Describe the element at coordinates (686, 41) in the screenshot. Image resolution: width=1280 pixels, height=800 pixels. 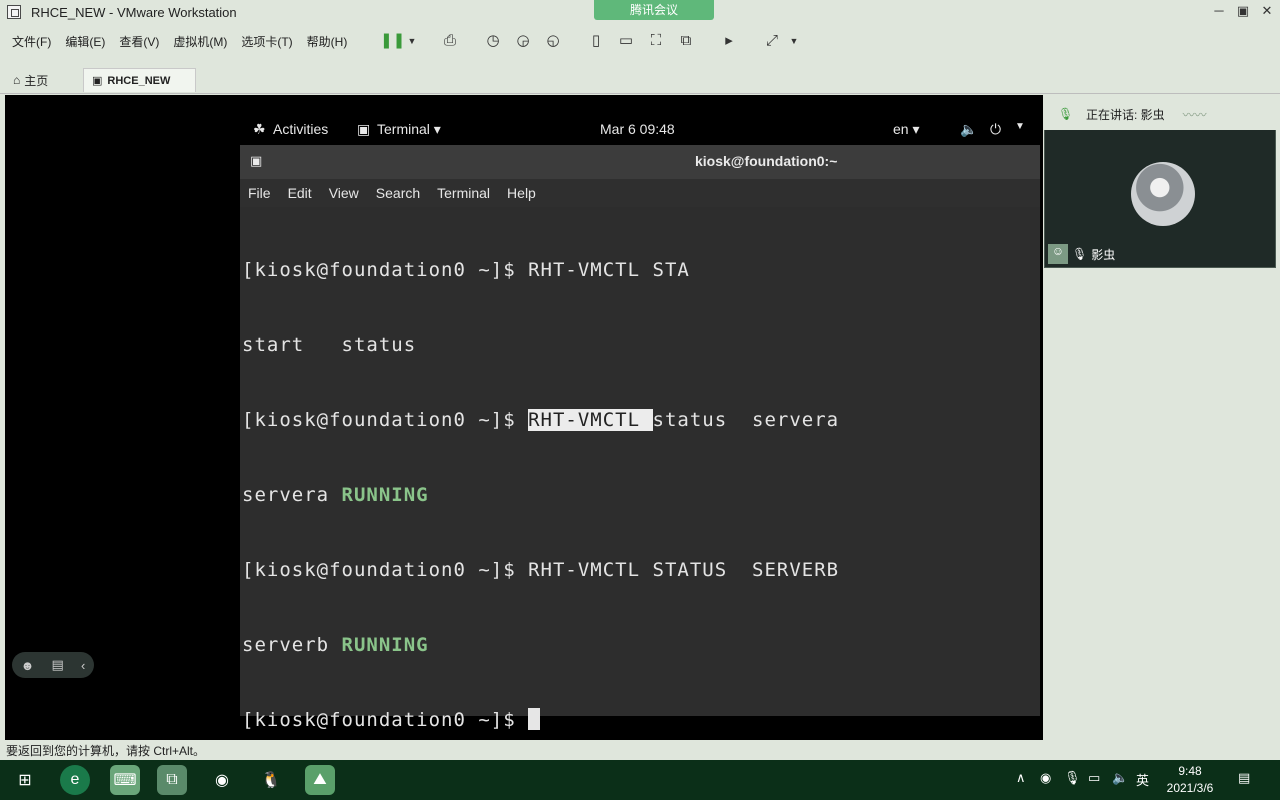
I see `unity-icon: ⧉` at that location.